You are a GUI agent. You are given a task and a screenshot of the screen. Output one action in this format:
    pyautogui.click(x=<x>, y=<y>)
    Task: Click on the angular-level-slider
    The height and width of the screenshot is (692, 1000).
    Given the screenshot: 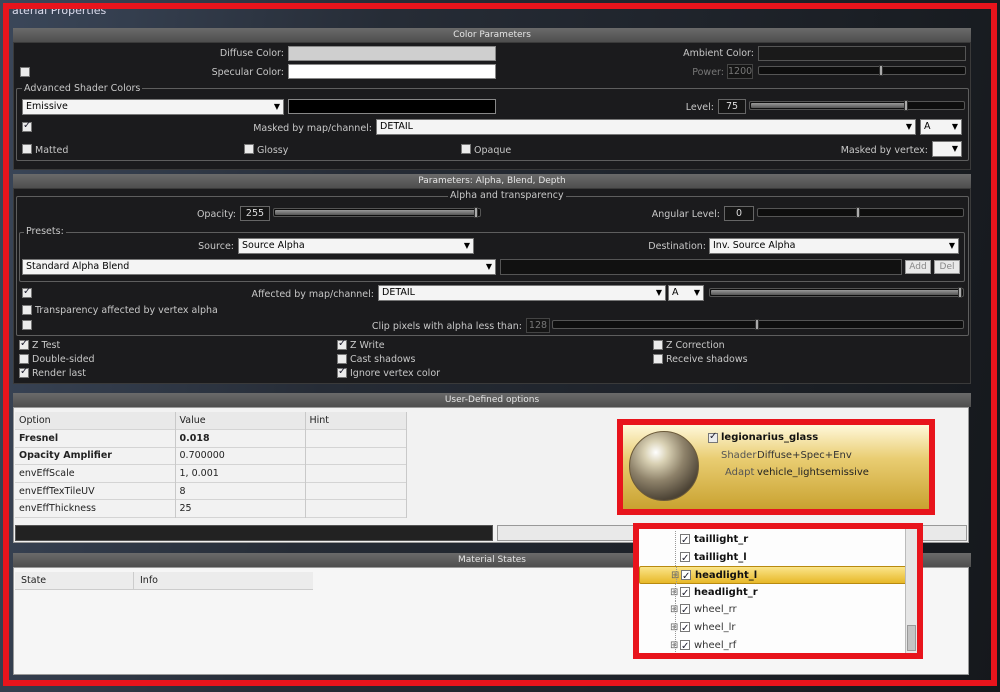 What is the action you would take?
    pyautogui.click(x=860, y=212)
    